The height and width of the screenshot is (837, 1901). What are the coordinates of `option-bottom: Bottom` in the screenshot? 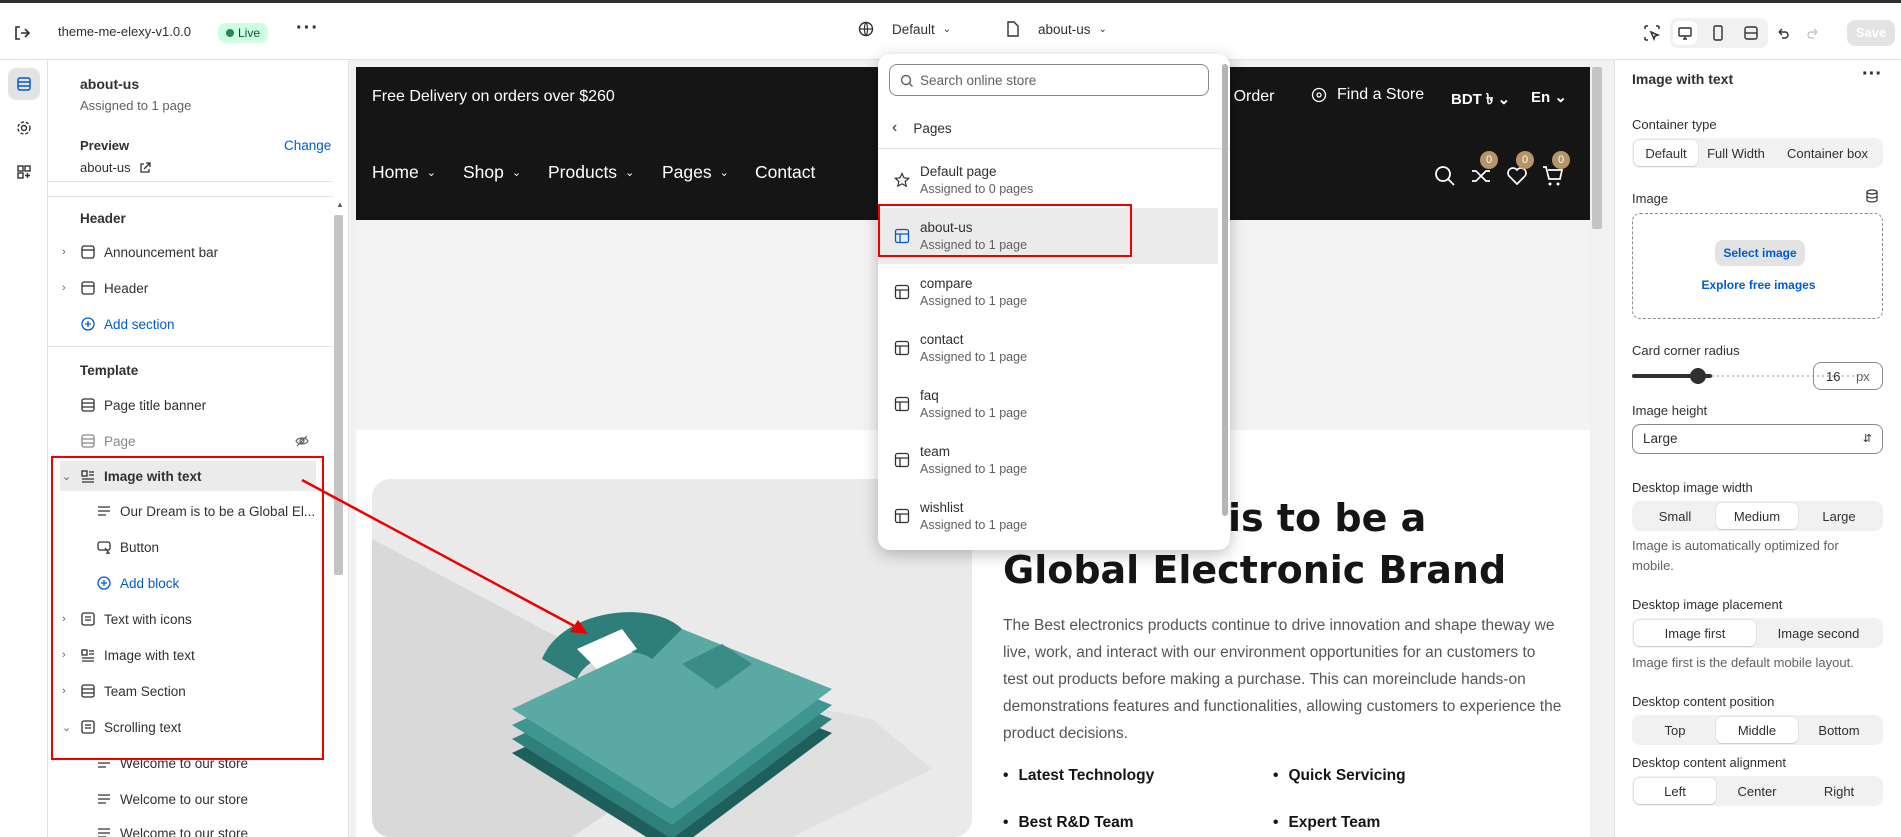 It's located at (1839, 730).